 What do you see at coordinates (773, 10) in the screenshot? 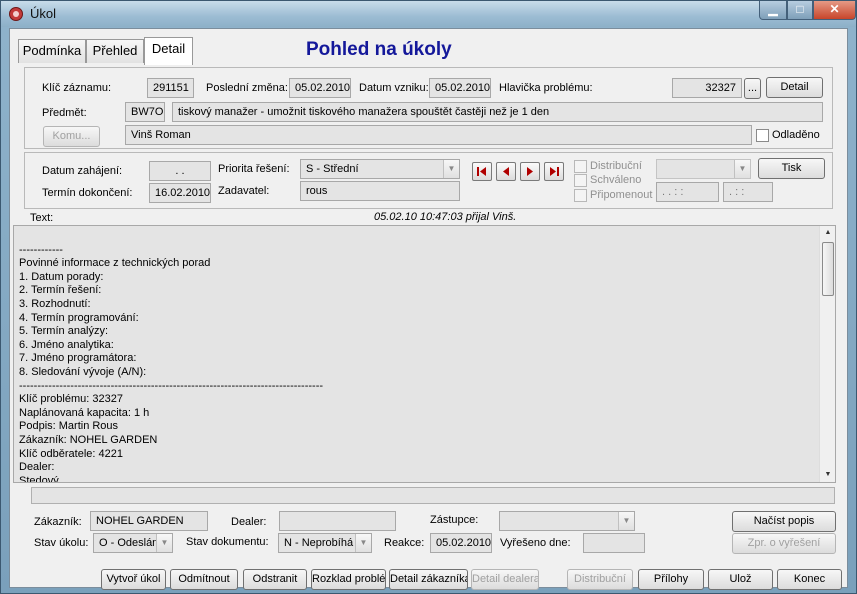
I see `minimize-button: ▁` at bounding box center [773, 10].